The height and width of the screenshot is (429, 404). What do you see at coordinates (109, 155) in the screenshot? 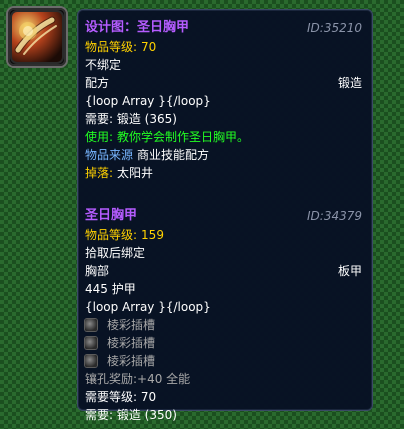
I see `pattern-source-label: 物品来源` at bounding box center [109, 155].